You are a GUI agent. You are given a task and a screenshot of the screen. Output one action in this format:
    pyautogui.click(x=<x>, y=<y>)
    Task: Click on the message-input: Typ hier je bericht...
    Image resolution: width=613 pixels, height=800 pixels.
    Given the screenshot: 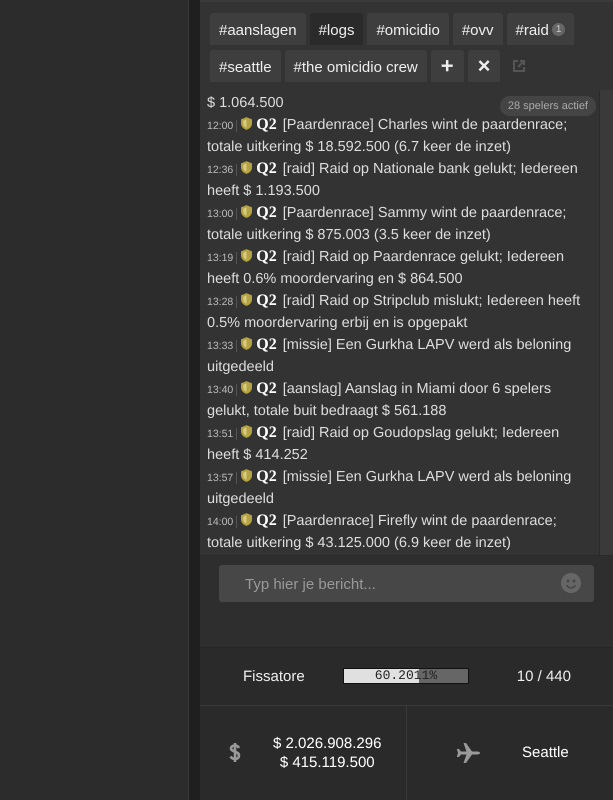 What is the action you would take?
    pyautogui.click(x=406, y=583)
    